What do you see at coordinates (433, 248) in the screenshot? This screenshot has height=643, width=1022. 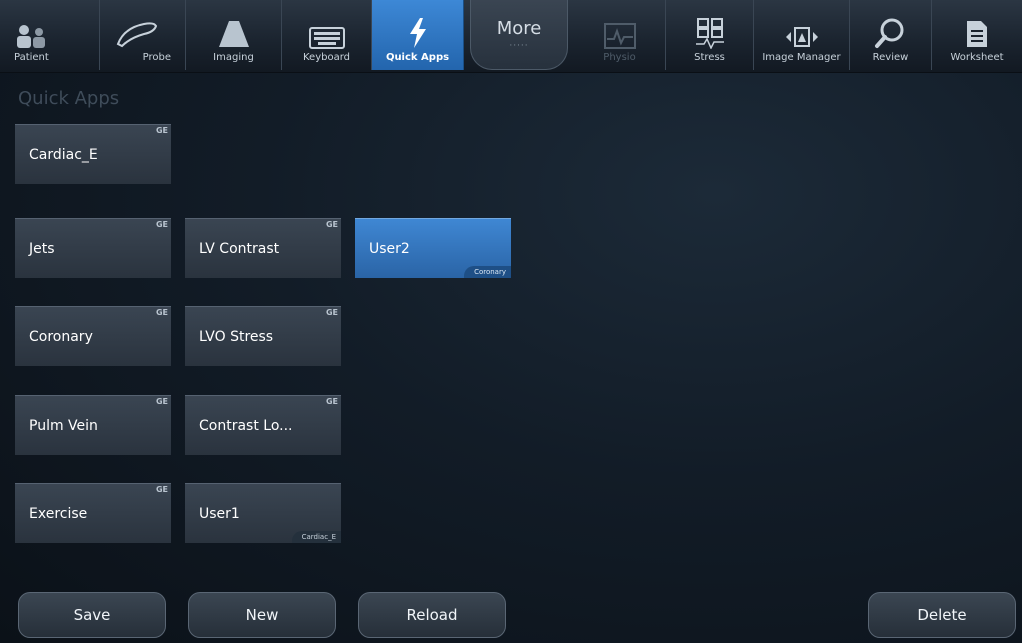 I see `app-tile-user2: User2 Coronary` at bounding box center [433, 248].